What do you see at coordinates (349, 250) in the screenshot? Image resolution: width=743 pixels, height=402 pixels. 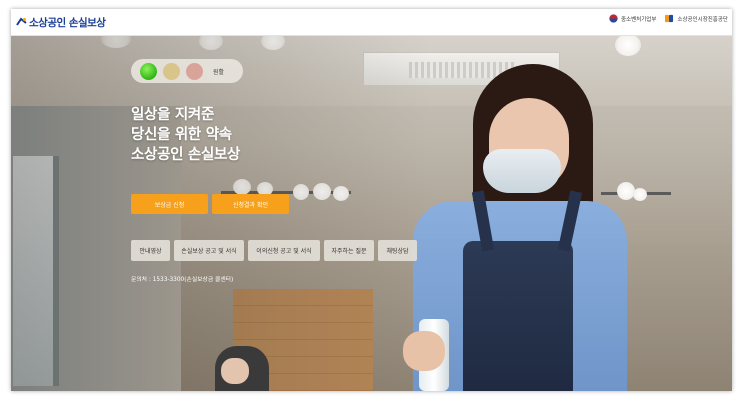 I see `faq-button: 자주하는 질문` at bounding box center [349, 250].